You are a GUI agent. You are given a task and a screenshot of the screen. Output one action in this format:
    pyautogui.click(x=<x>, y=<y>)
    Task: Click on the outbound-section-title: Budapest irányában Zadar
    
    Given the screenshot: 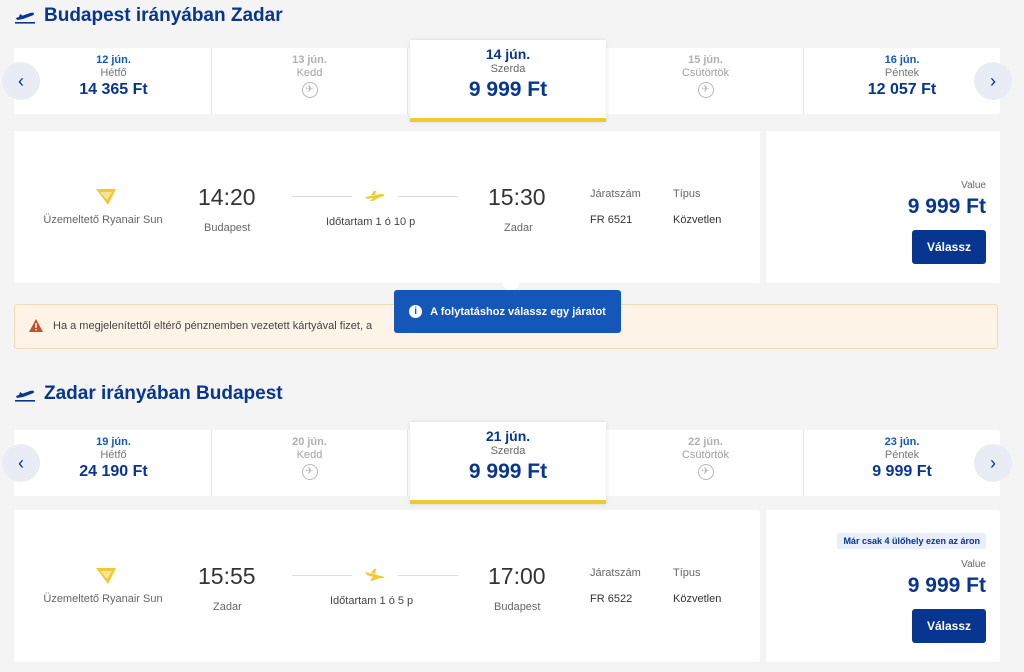 What is the action you would take?
    pyautogui.click(x=148, y=16)
    